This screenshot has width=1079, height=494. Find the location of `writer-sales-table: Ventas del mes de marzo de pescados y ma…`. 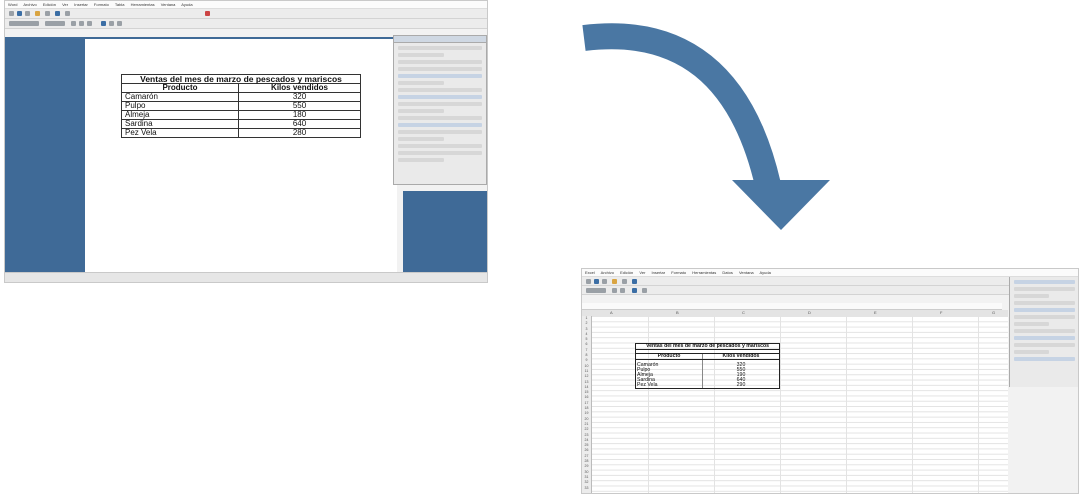

writer-sales-table: Ventas del mes de marzo de pescados y ma… is located at coordinates (241, 106).